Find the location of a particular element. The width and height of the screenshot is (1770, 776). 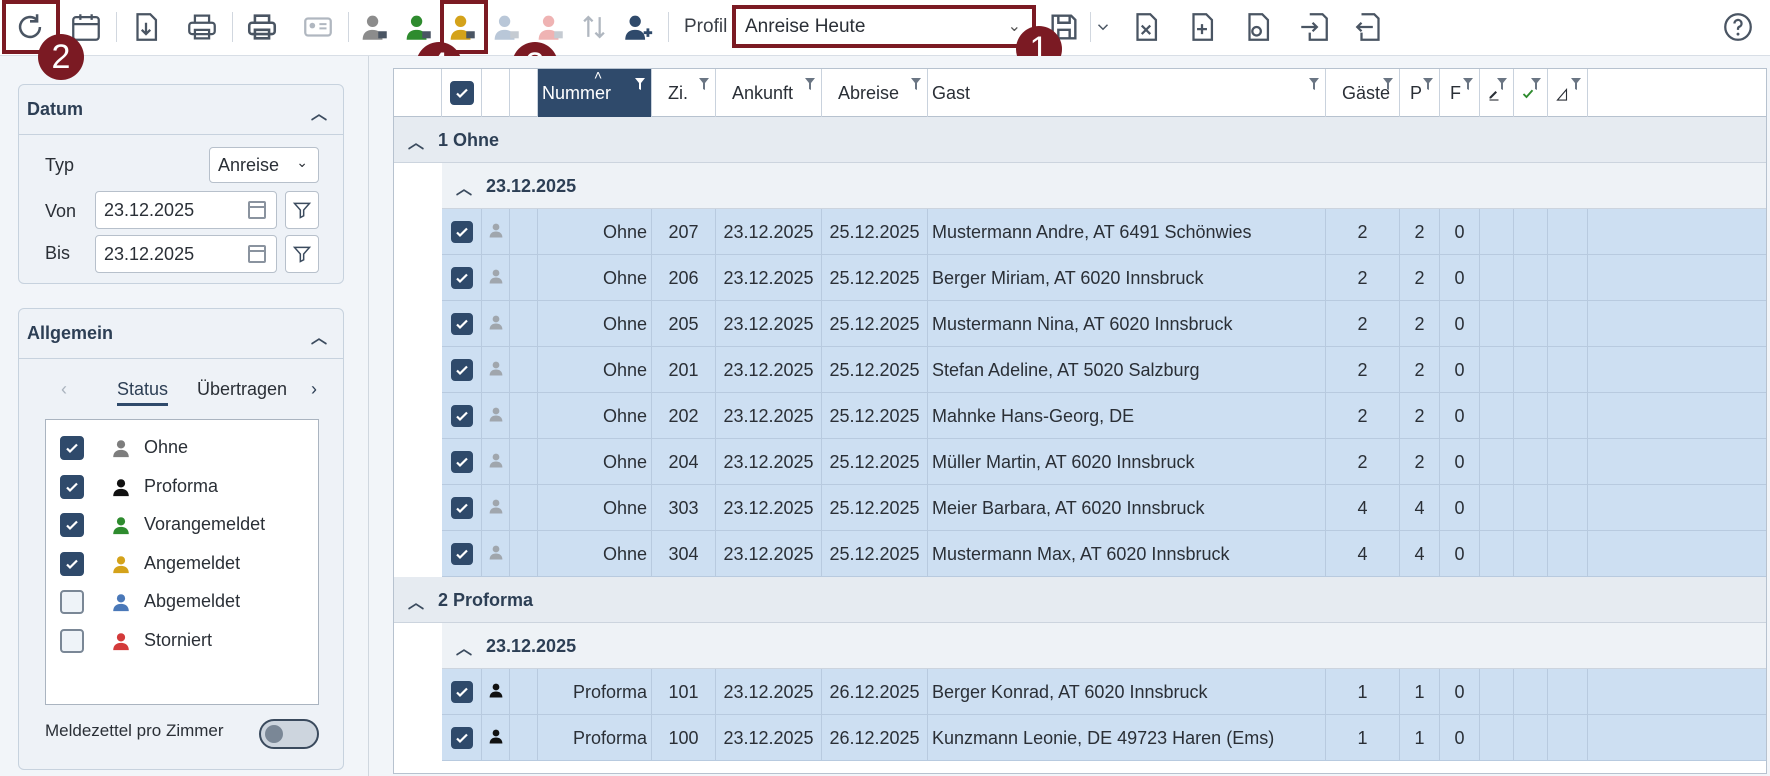

new-doc-icon is located at coordinates (1202, 27).